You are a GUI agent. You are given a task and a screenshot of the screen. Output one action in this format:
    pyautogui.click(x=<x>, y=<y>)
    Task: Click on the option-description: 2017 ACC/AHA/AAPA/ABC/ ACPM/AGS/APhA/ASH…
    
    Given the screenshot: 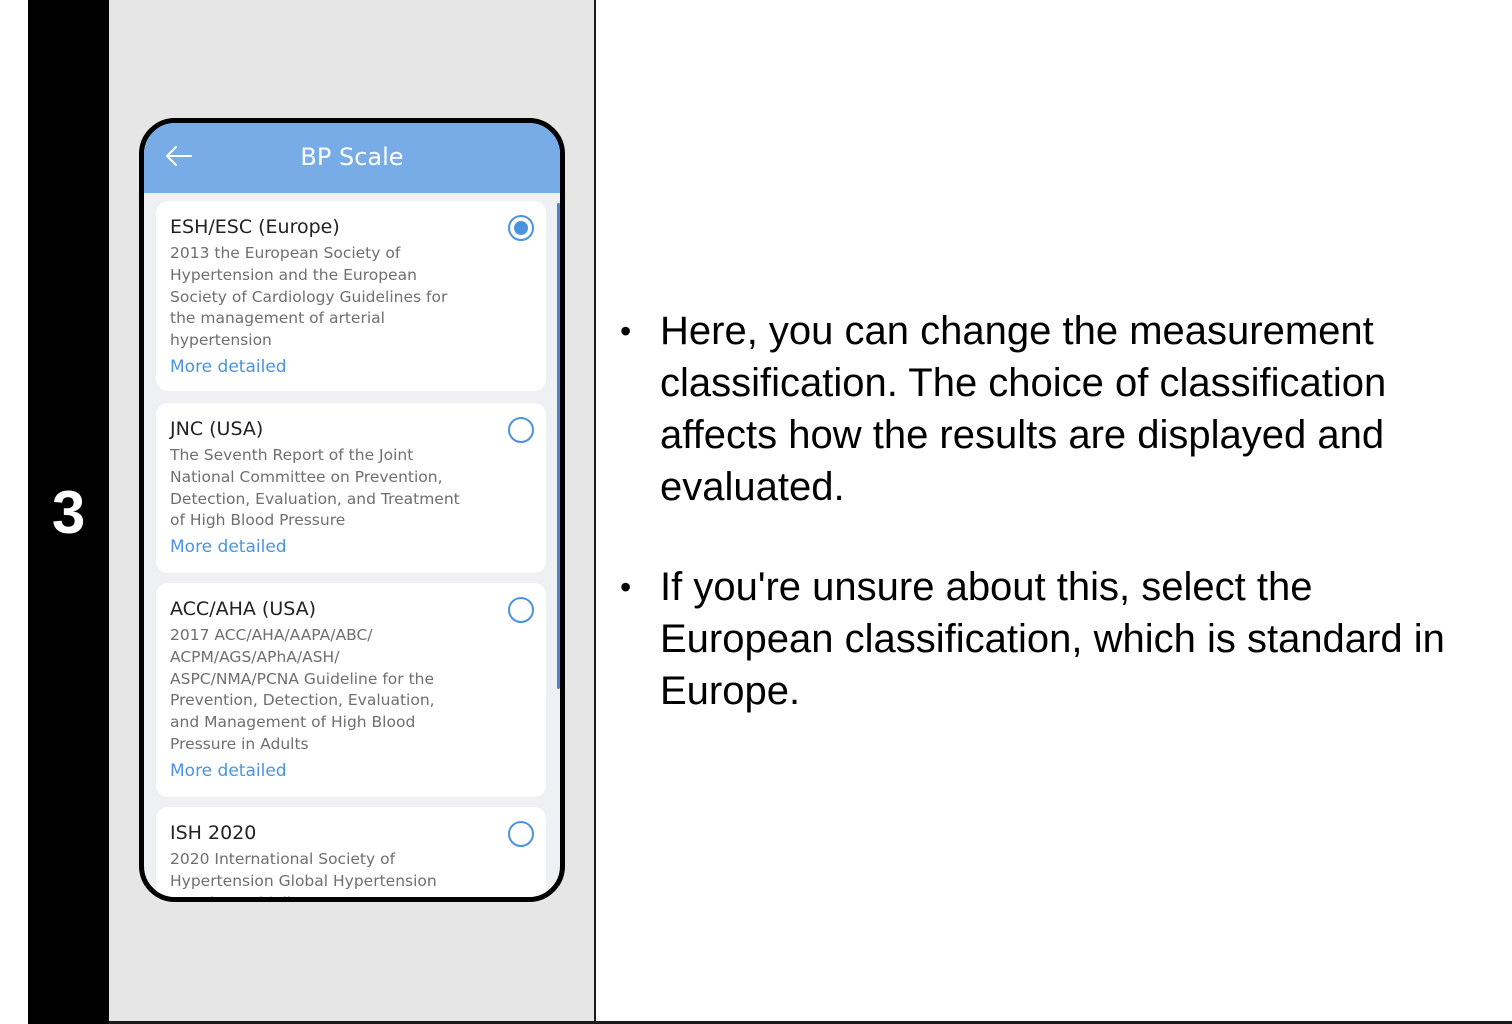 What is the action you would take?
    pyautogui.click(x=302, y=689)
    